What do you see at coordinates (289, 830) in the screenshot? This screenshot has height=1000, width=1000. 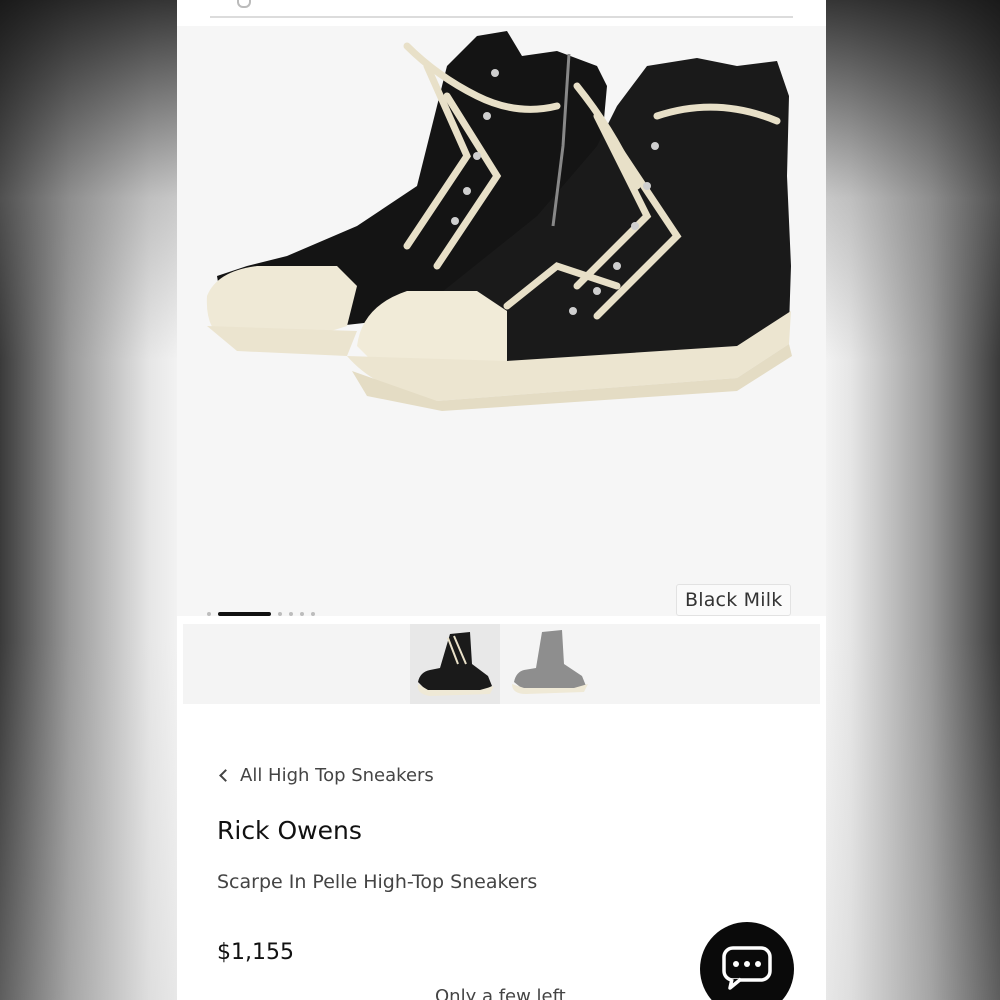 I see `product-brand: Rick Owens` at bounding box center [289, 830].